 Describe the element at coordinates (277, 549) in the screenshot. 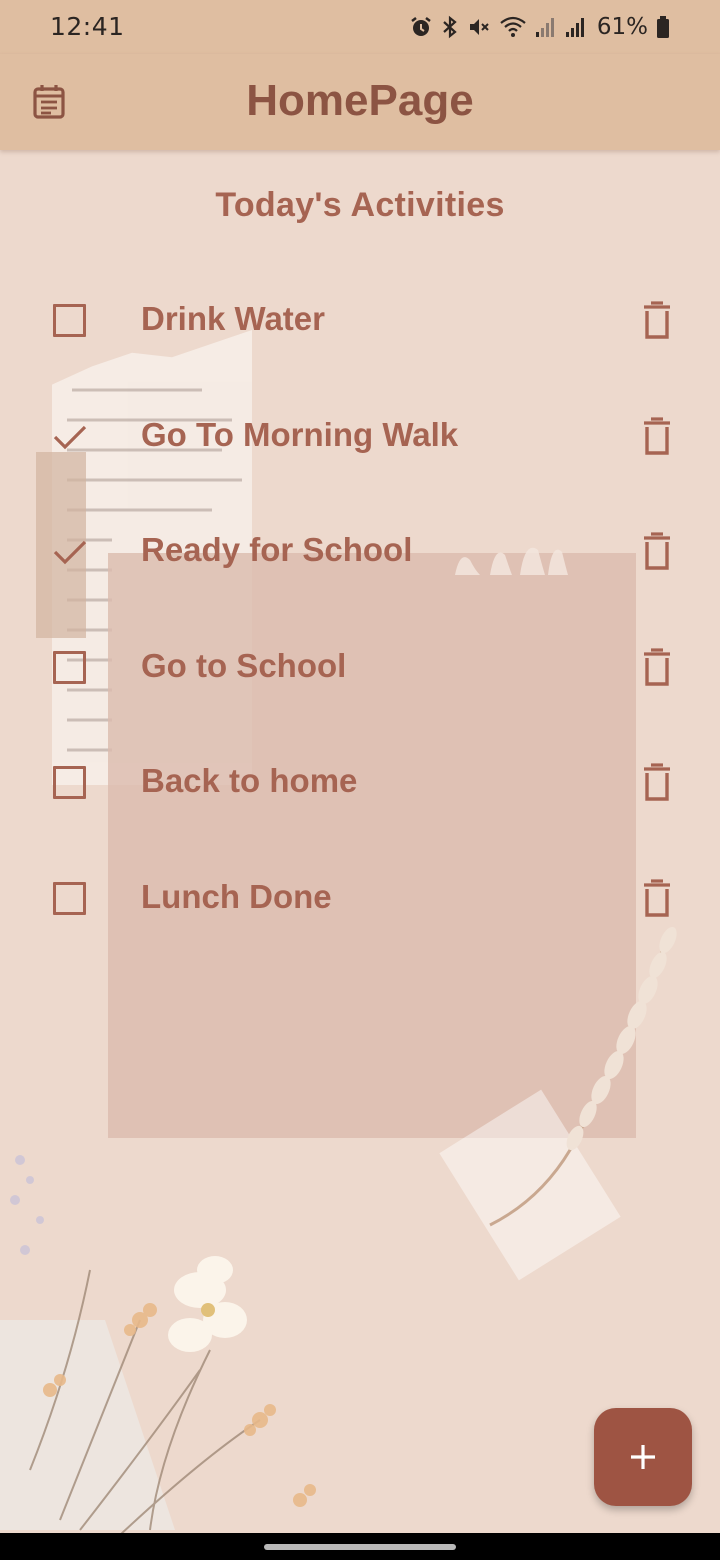

I see `activity-label: Ready for School` at that location.